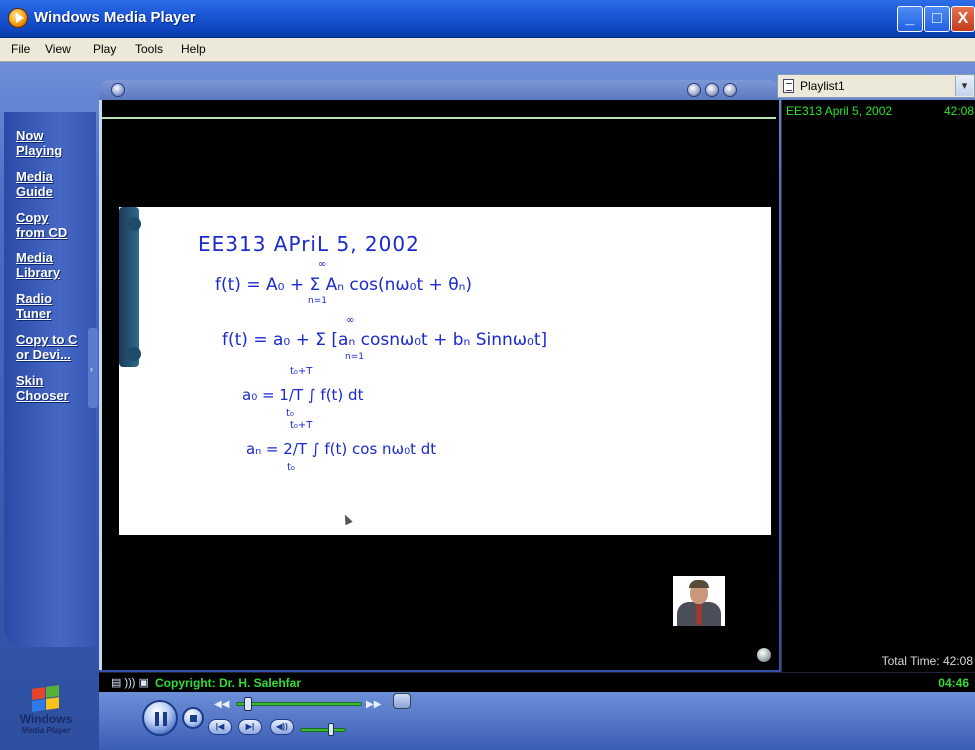 Image resolution: width=975 pixels, height=750 pixels. What do you see at coordinates (46, 730) in the screenshot?
I see `logo-subtext: Media Player` at bounding box center [46, 730].